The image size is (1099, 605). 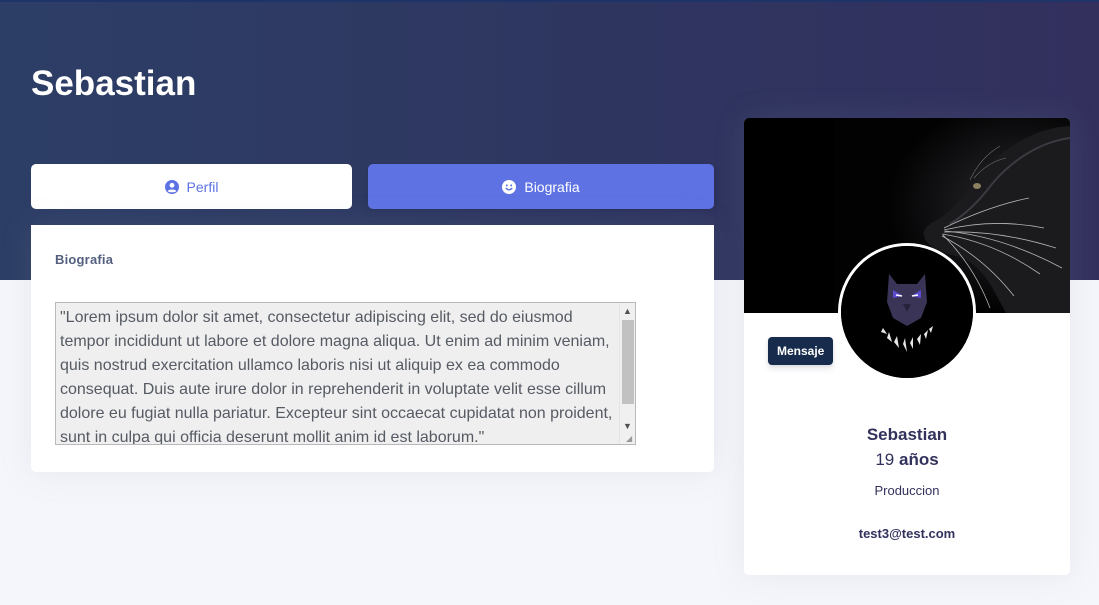 What do you see at coordinates (202, 186) in the screenshot?
I see `tab-perfil-label: Perfil` at bounding box center [202, 186].